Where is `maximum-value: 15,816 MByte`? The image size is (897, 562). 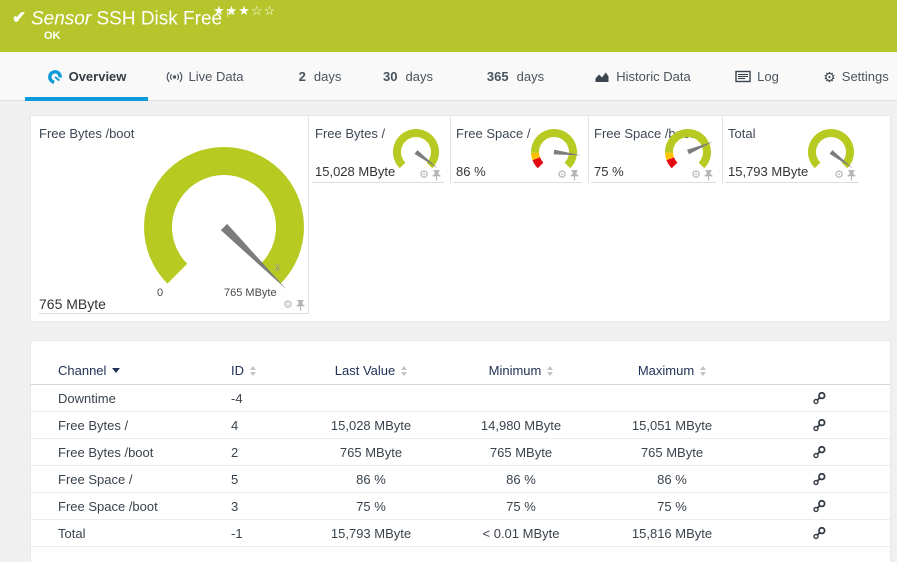 maximum-value: 15,816 MByte is located at coordinates (672, 533).